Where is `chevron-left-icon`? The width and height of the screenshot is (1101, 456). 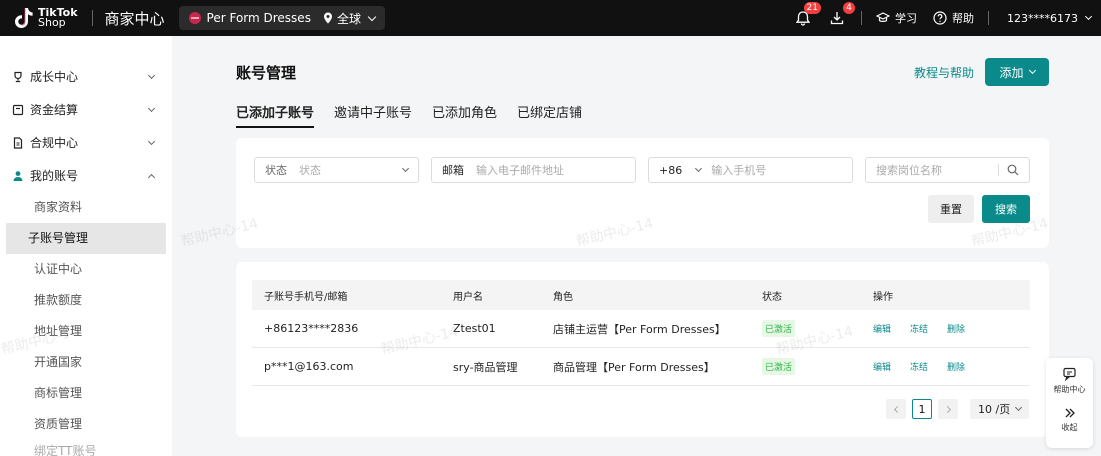
chevron-left-icon is located at coordinates (897, 409).